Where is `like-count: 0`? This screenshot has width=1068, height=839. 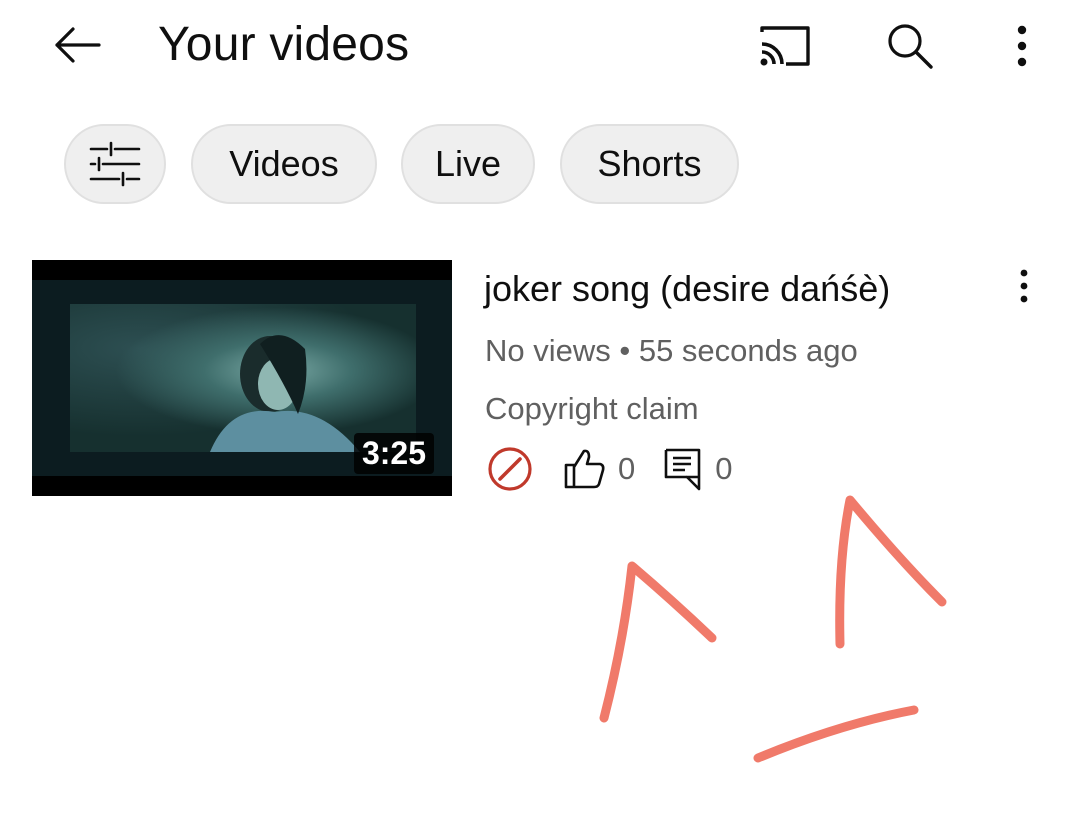 like-count: 0 is located at coordinates (627, 468).